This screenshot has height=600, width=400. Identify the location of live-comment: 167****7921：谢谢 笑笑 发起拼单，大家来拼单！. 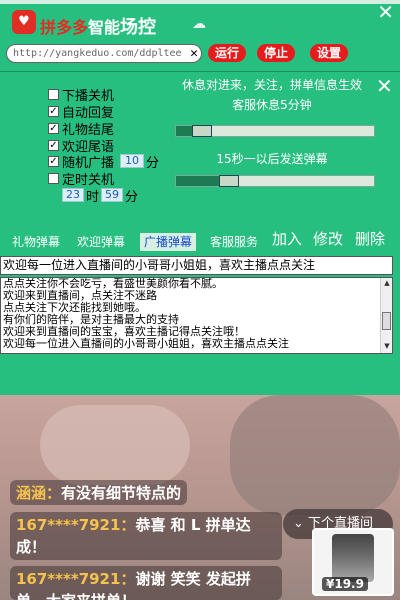
(146, 583).